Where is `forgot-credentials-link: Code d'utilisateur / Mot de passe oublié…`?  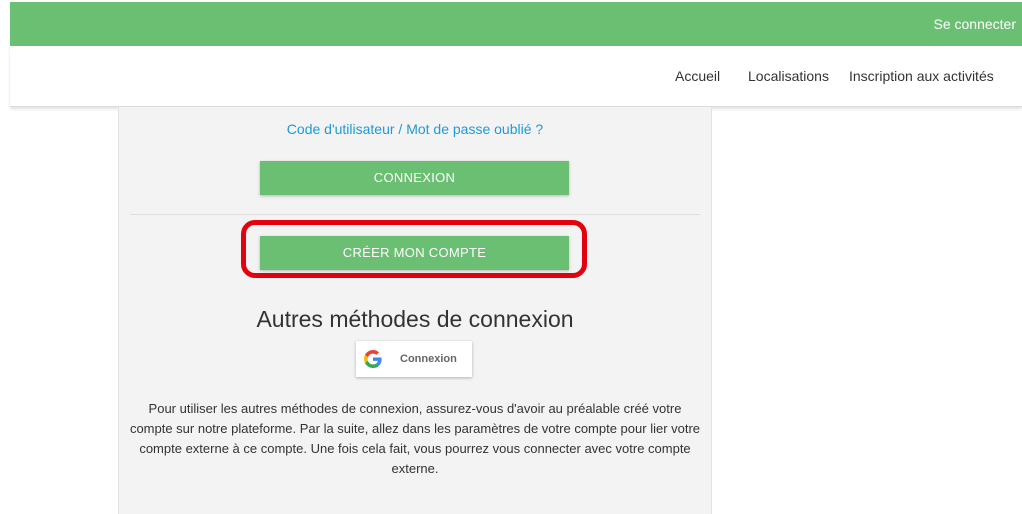
forgot-credentials-link: Code d'utilisateur / Mot de passe oublié… is located at coordinates (415, 129).